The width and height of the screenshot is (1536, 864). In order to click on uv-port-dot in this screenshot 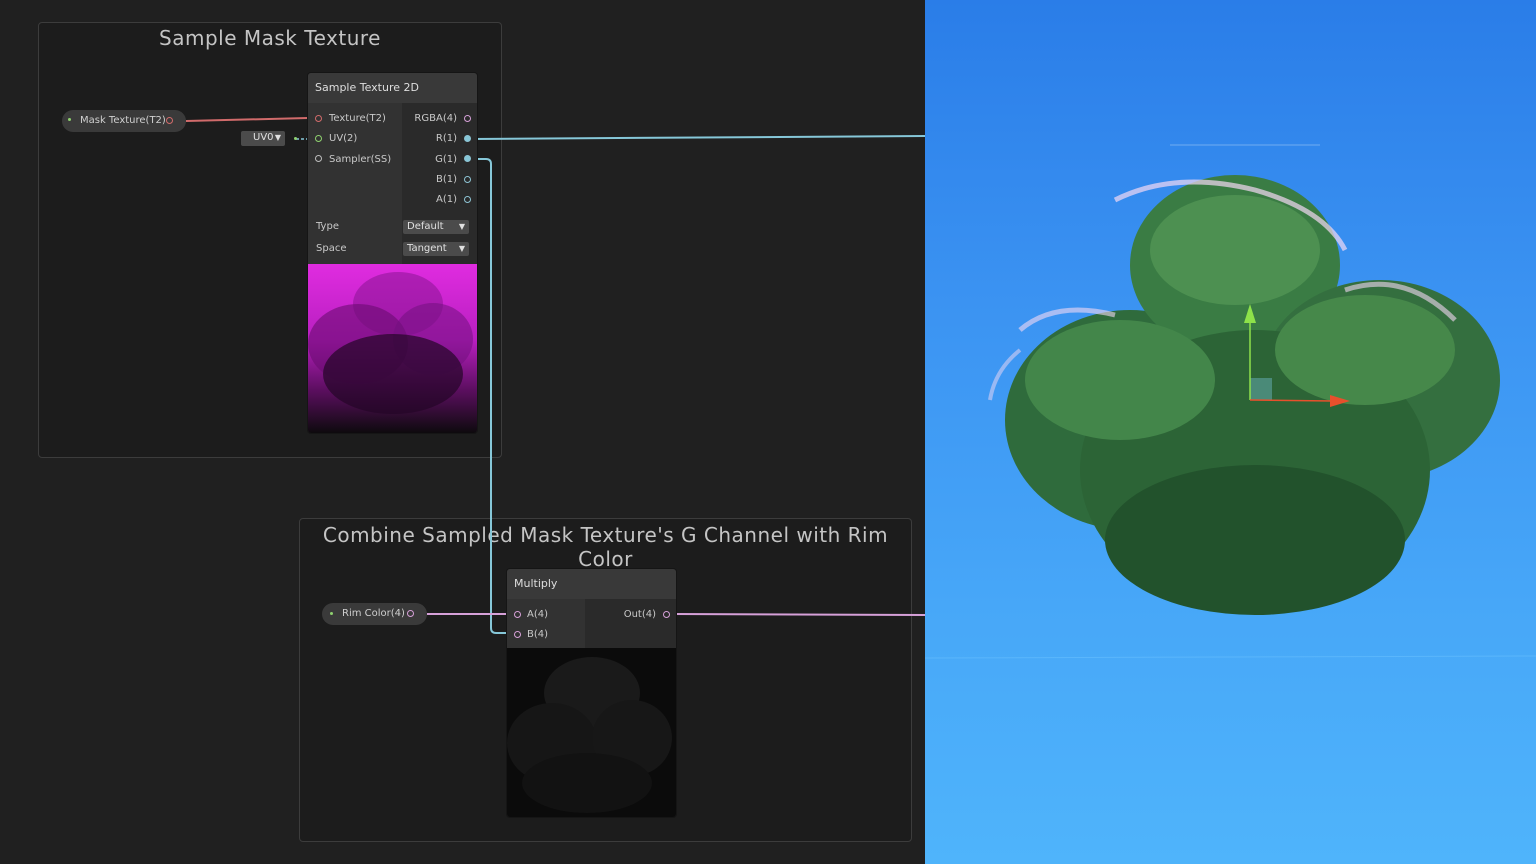, I will do `click(295, 138)`.